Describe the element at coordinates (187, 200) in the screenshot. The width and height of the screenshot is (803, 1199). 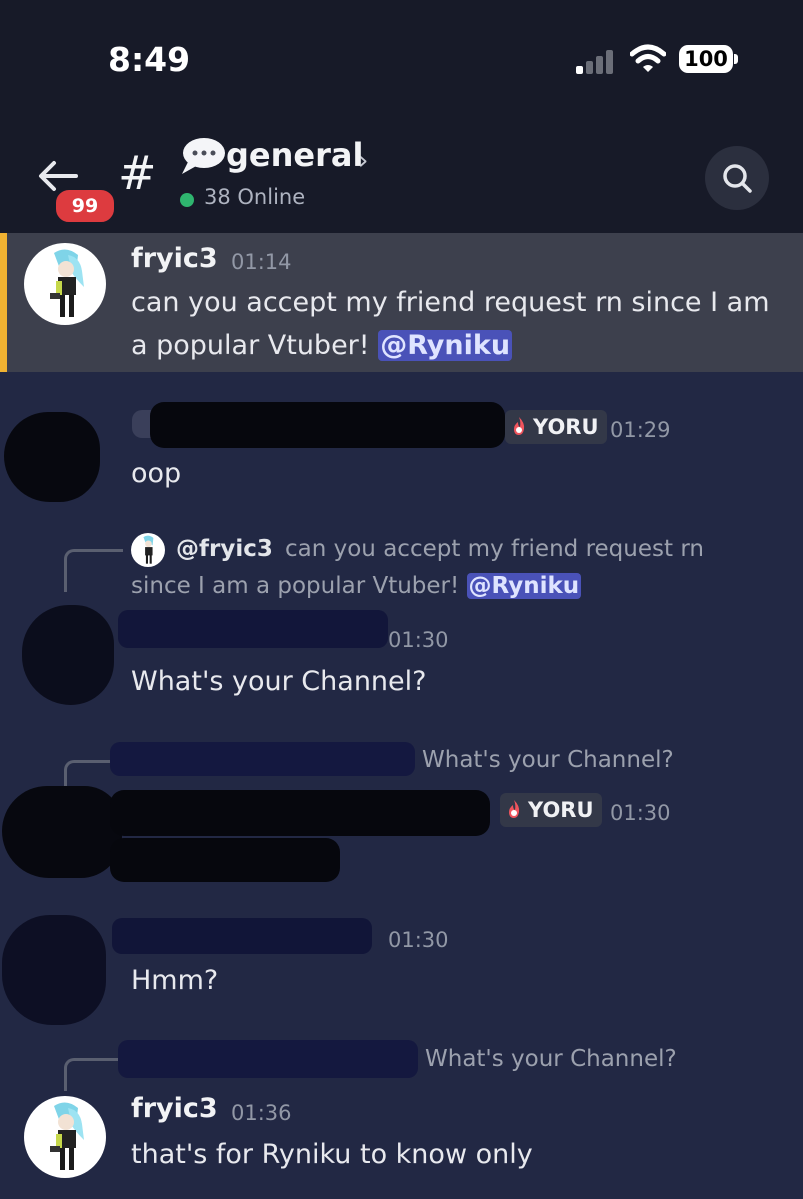
I see `online-indicator` at that location.